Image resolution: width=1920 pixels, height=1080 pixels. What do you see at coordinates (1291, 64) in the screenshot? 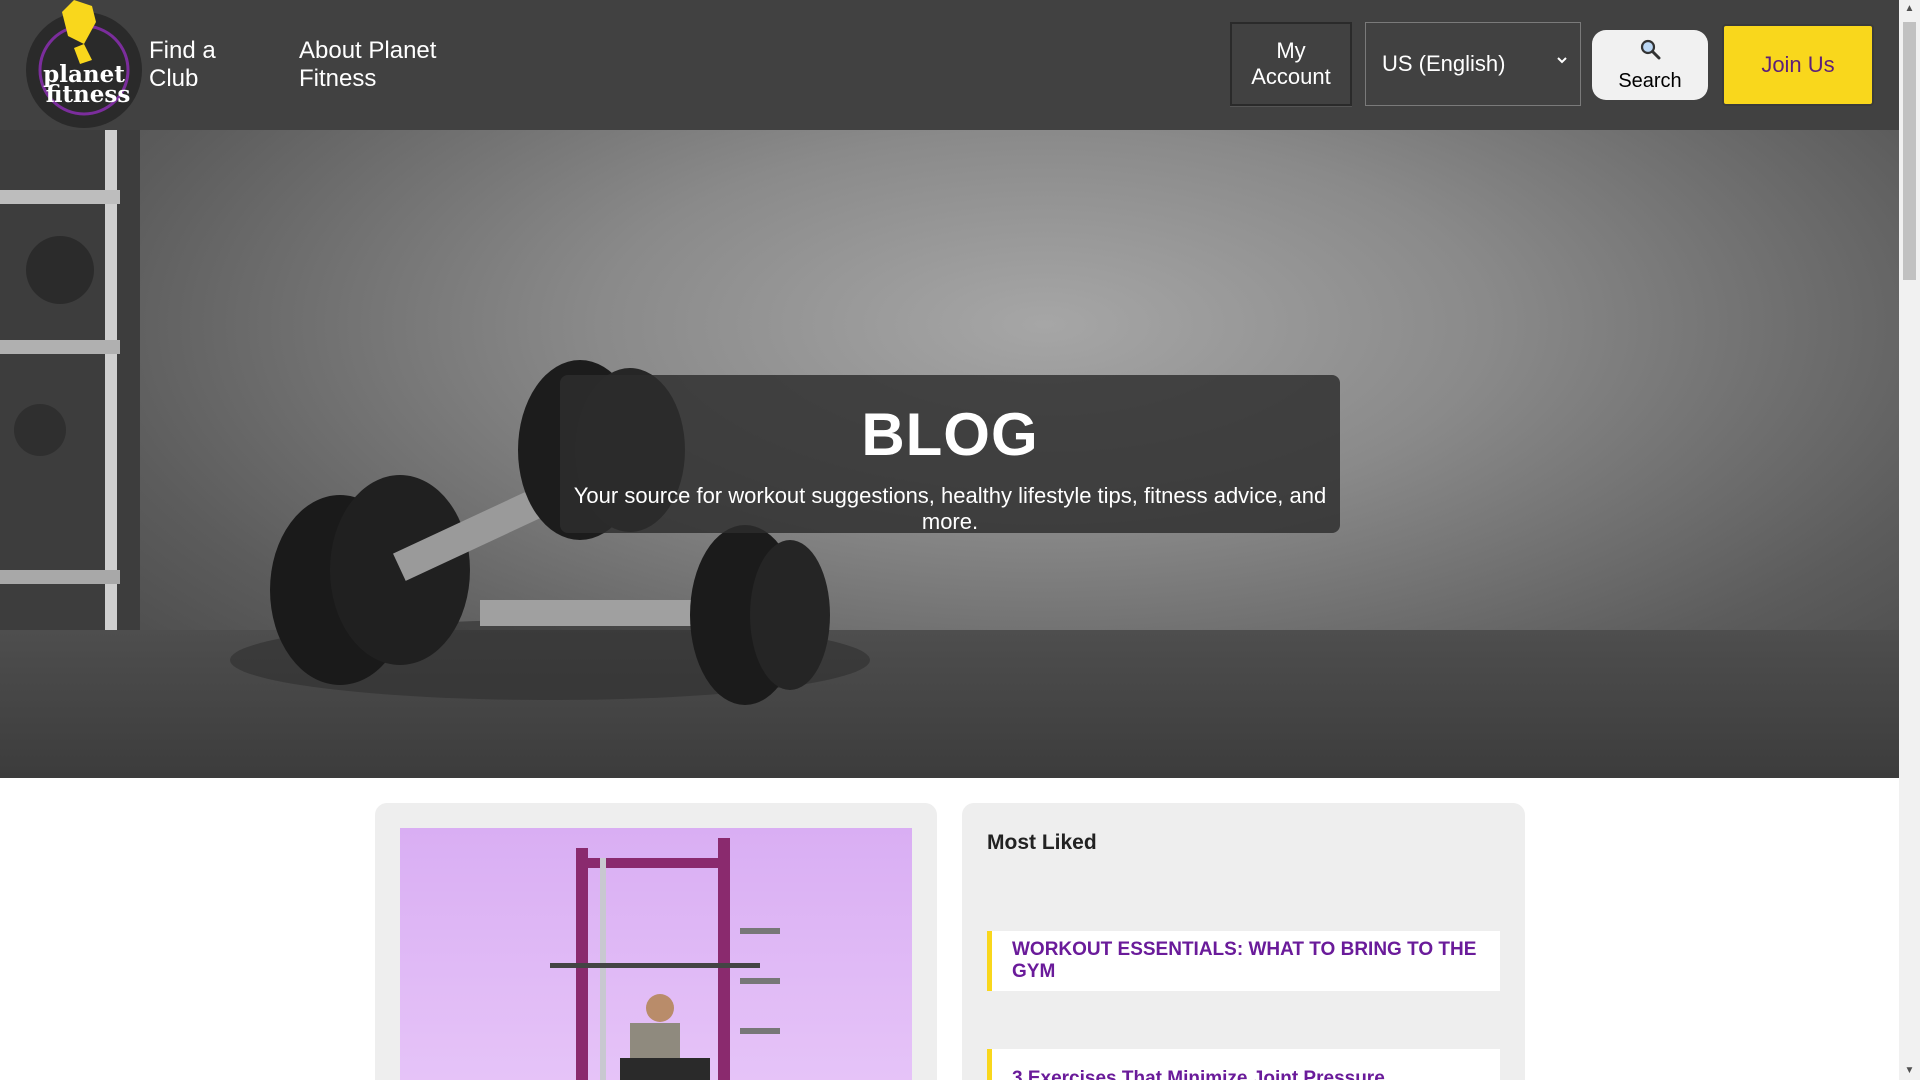
I see `my-account-button: My Account` at bounding box center [1291, 64].